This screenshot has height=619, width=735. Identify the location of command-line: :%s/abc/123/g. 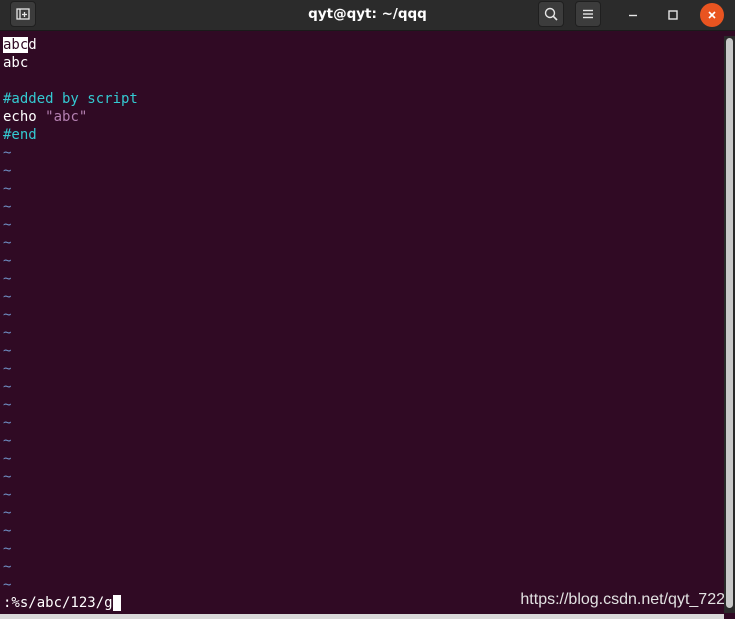
(62, 603).